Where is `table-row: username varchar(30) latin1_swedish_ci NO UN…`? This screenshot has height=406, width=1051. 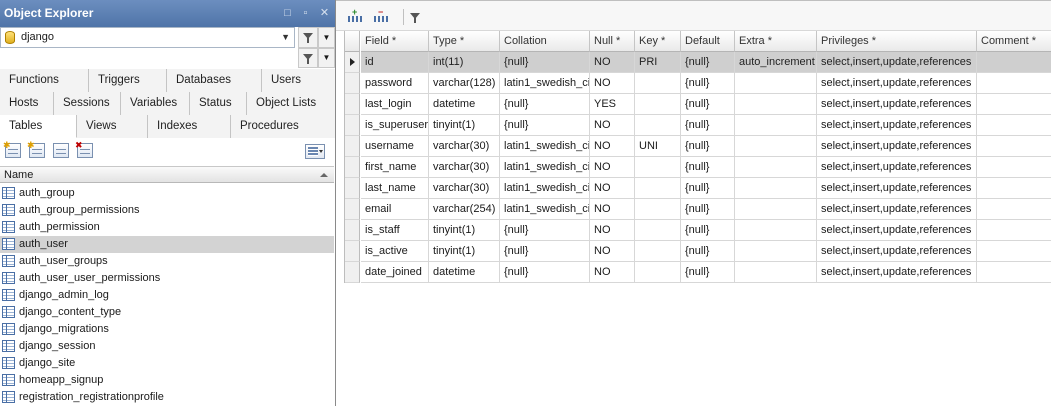
table-row: username varchar(30) latin1_swedish_ci NO UN… is located at coordinates (698, 146).